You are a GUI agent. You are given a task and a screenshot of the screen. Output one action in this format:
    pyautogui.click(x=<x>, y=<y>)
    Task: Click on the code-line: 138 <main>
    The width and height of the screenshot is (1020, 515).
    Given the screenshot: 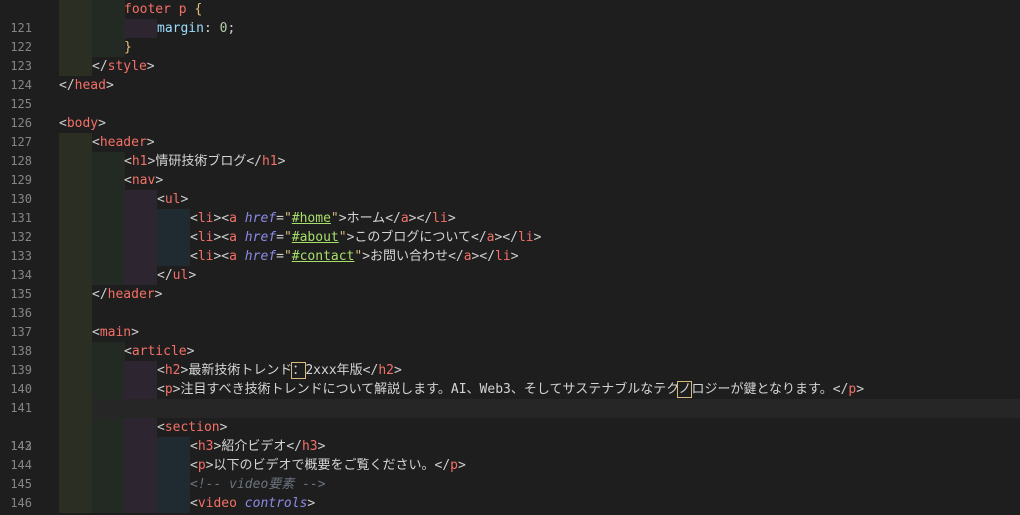 What is the action you would take?
    pyautogui.click(x=510, y=340)
    